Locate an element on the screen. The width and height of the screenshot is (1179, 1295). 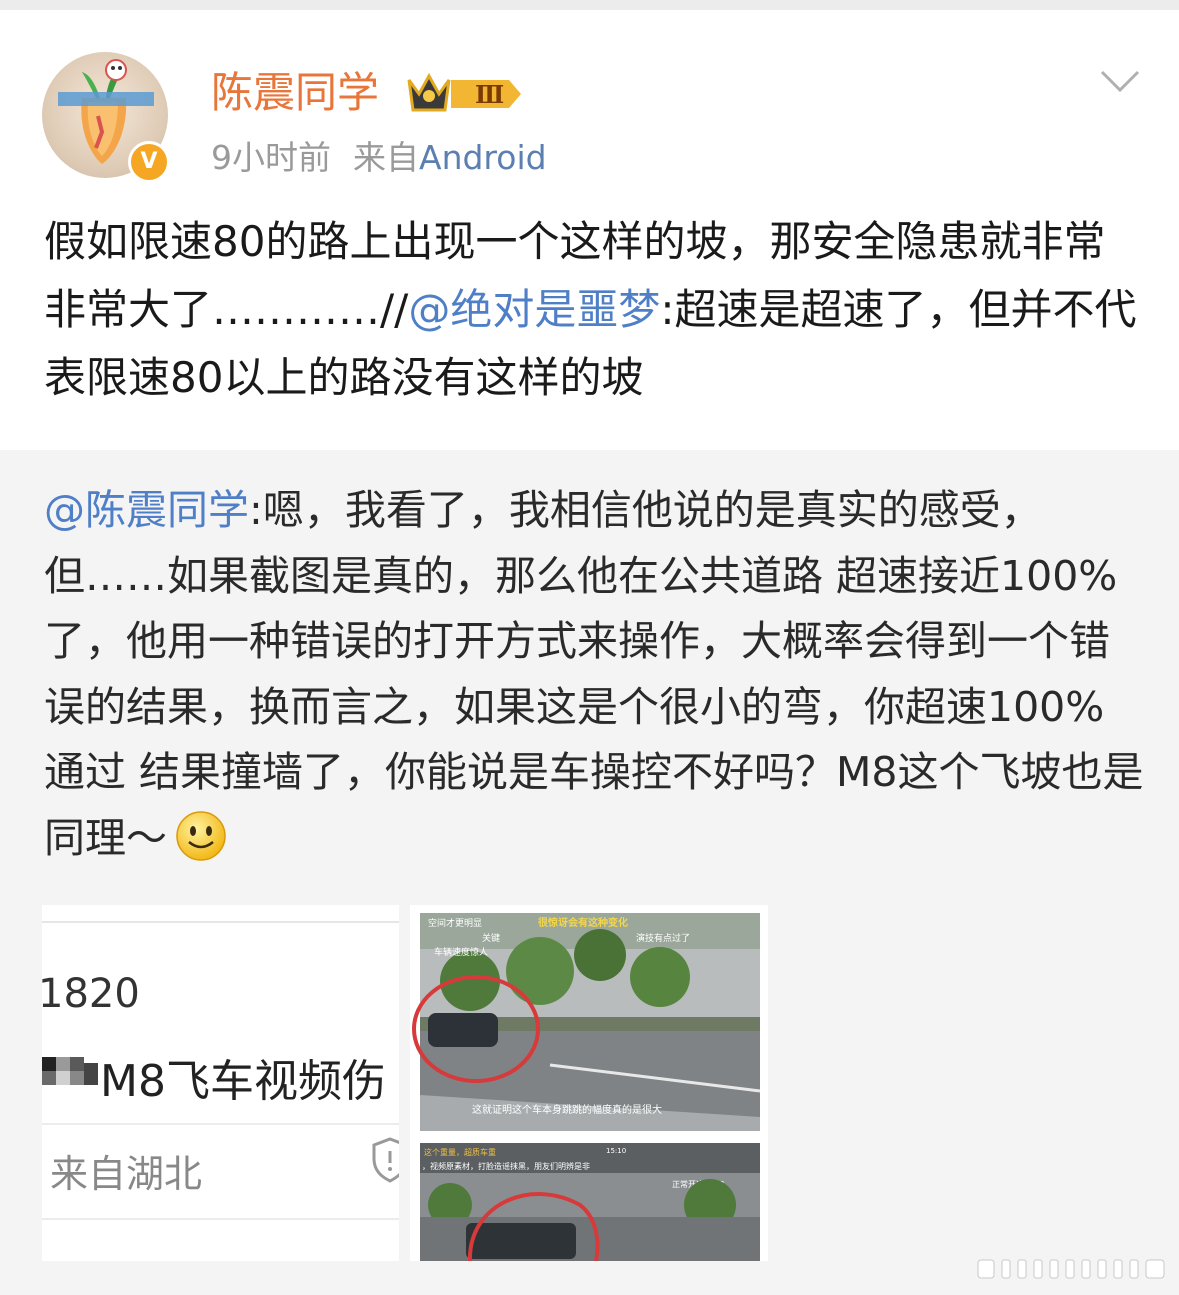
image-2-caption-mid2: 车辆速度惊人 is located at coordinates (461, 952).